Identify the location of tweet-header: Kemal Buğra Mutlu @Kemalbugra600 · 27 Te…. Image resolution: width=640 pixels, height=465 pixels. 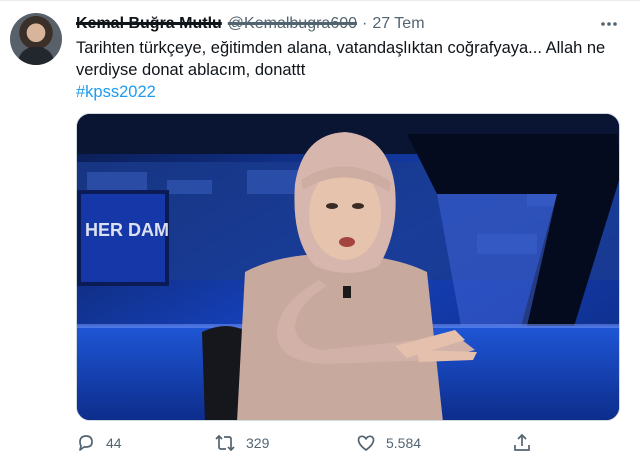
(250, 24).